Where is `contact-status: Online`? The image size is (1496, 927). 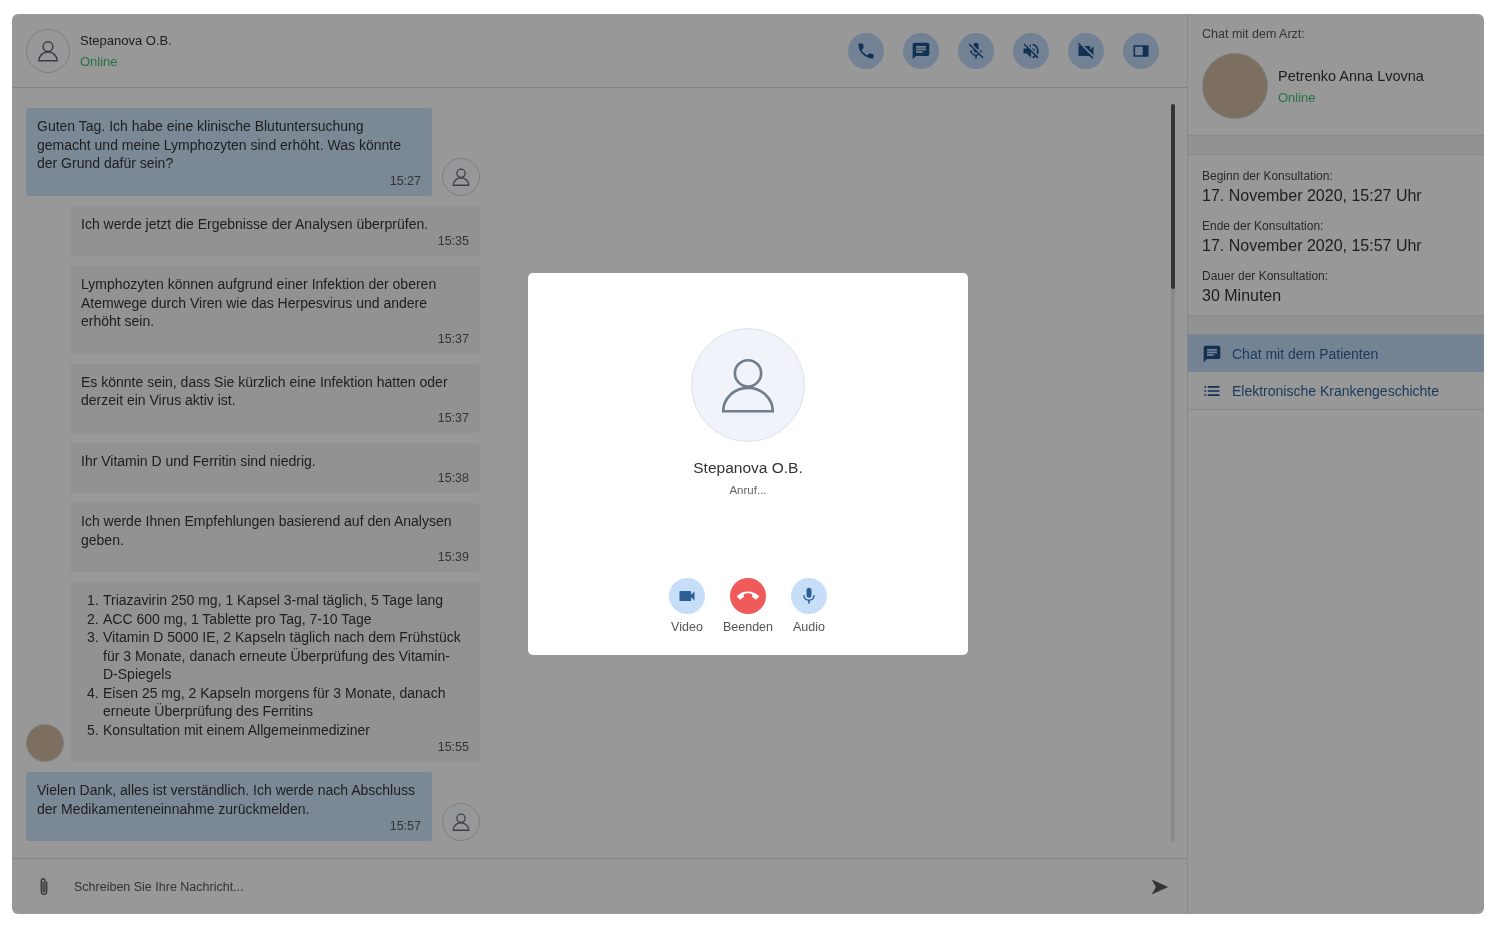
contact-status: Online is located at coordinates (99, 61).